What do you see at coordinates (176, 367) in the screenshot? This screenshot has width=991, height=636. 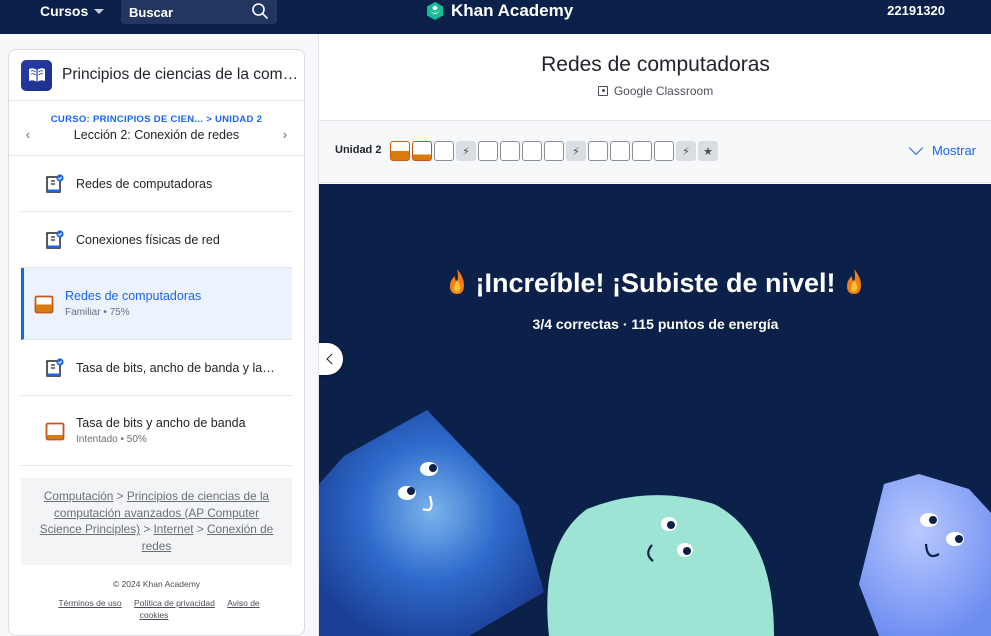 I see `lesson-item-title: Tasa de bits, ancho de banda y latencia` at bounding box center [176, 367].